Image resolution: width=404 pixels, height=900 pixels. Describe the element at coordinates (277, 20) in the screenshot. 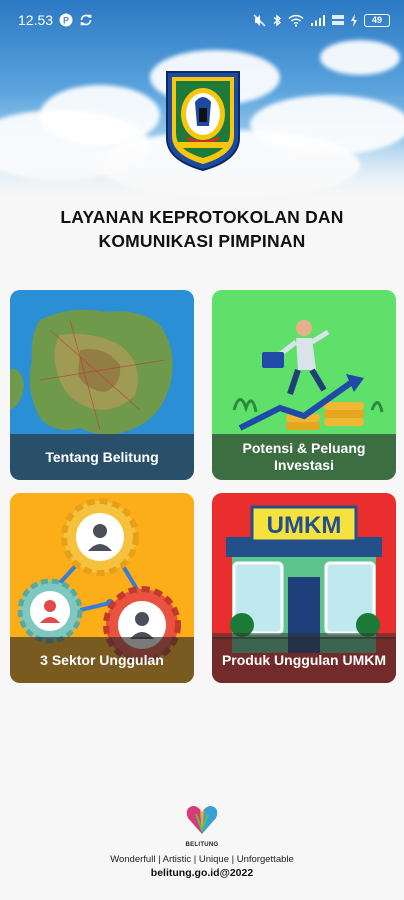

I see `bluetooth-icon` at that location.